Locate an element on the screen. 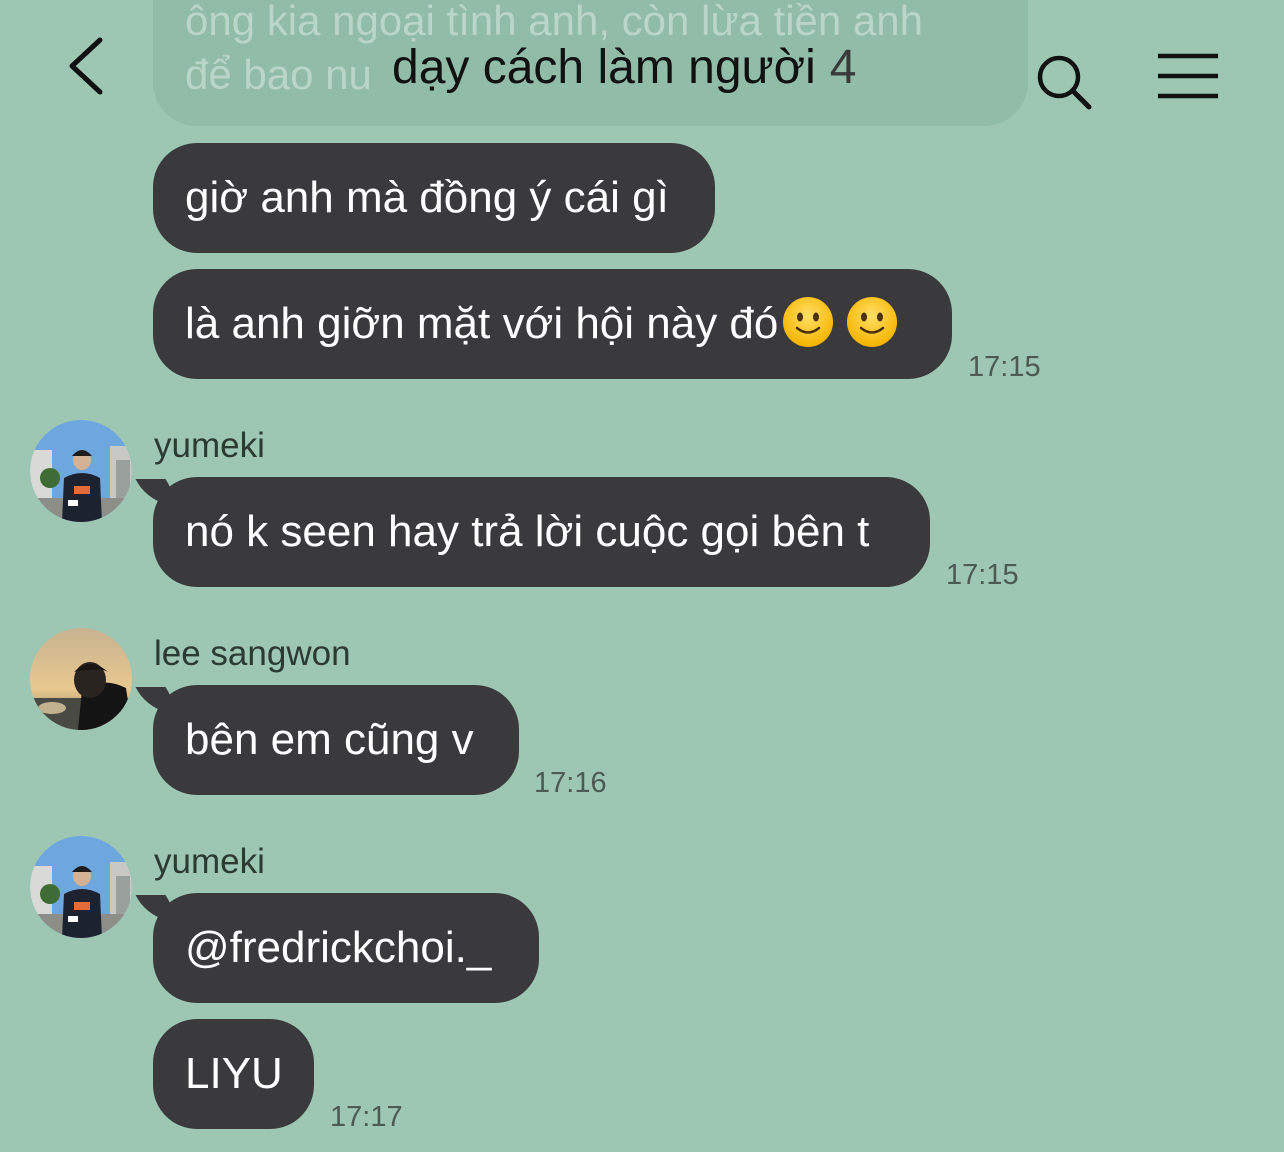 Image resolution: width=1284 pixels, height=1152 pixels. message-bubble: bên em cũng v is located at coordinates (336, 740).